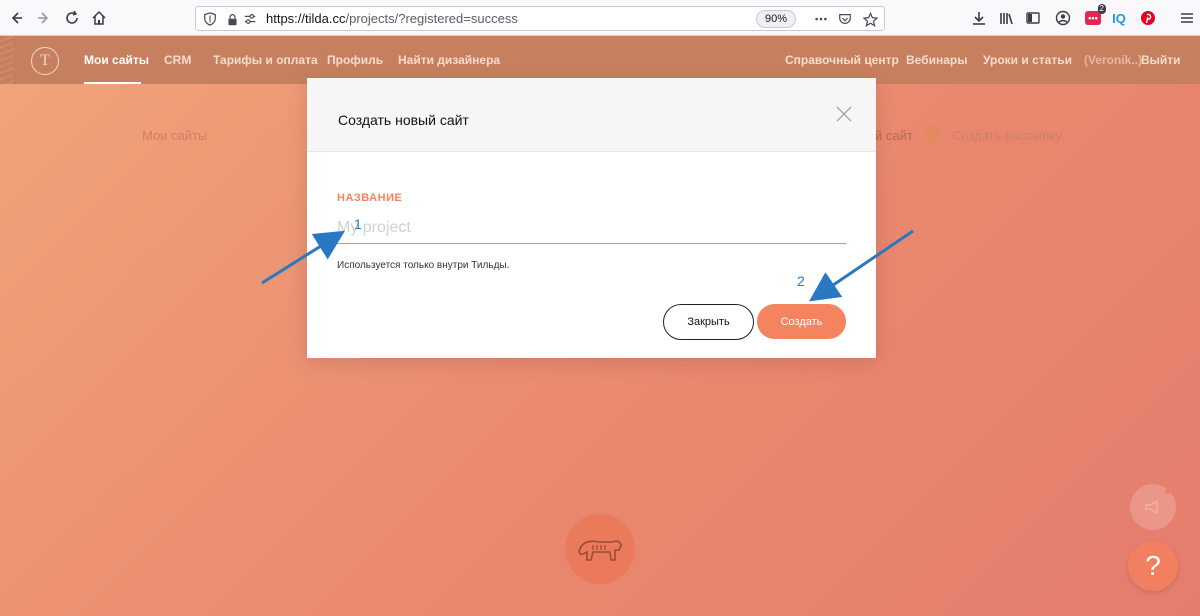 This screenshot has height=616, width=1200. What do you see at coordinates (1027, 60) in the screenshot?
I see `nav-lessons: Уроки и статьи` at bounding box center [1027, 60].